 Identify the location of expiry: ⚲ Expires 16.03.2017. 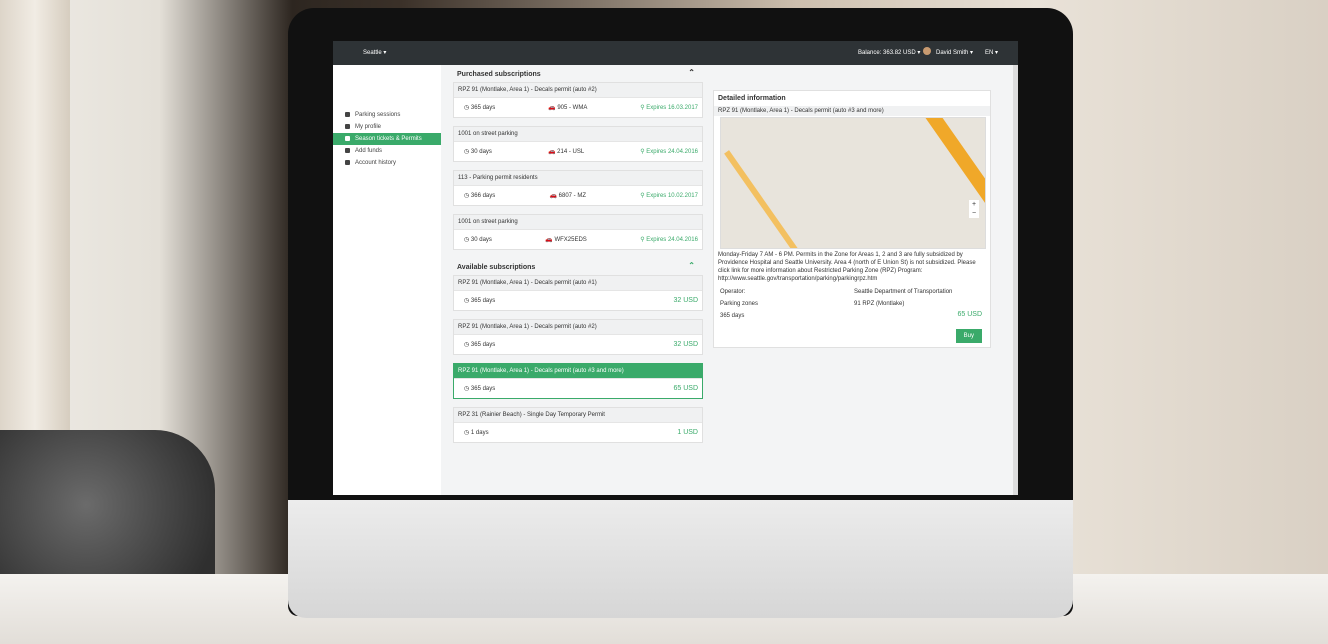
(669, 108).